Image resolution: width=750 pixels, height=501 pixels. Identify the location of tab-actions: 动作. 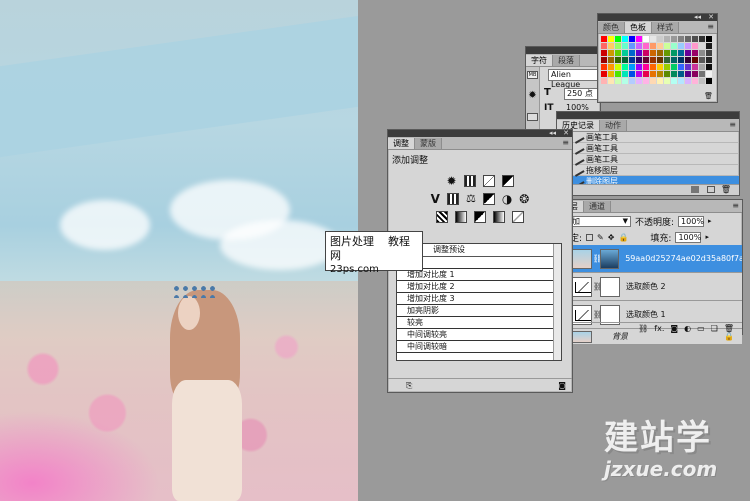
(613, 125).